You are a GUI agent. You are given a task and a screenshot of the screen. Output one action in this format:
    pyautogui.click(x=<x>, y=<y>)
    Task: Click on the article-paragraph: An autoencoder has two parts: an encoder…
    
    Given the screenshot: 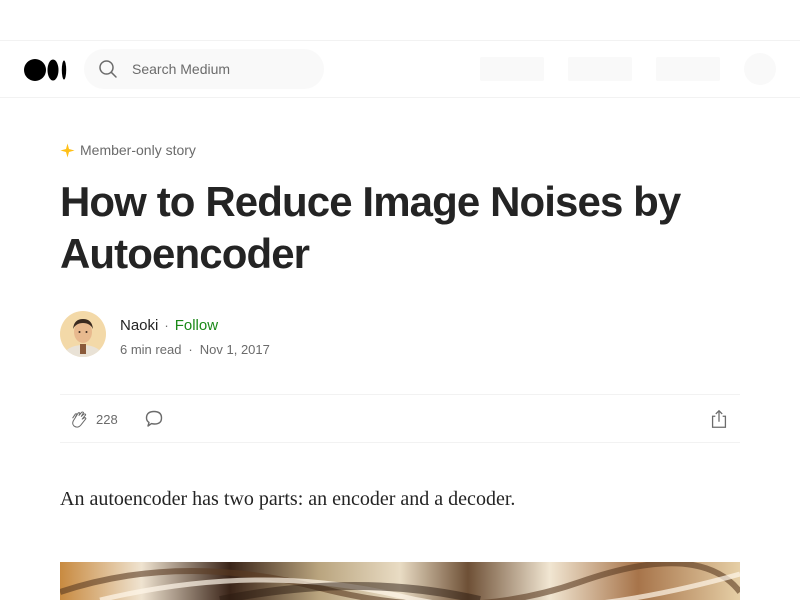 What is the action you would take?
    pyautogui.click(x=288, y=499)
    